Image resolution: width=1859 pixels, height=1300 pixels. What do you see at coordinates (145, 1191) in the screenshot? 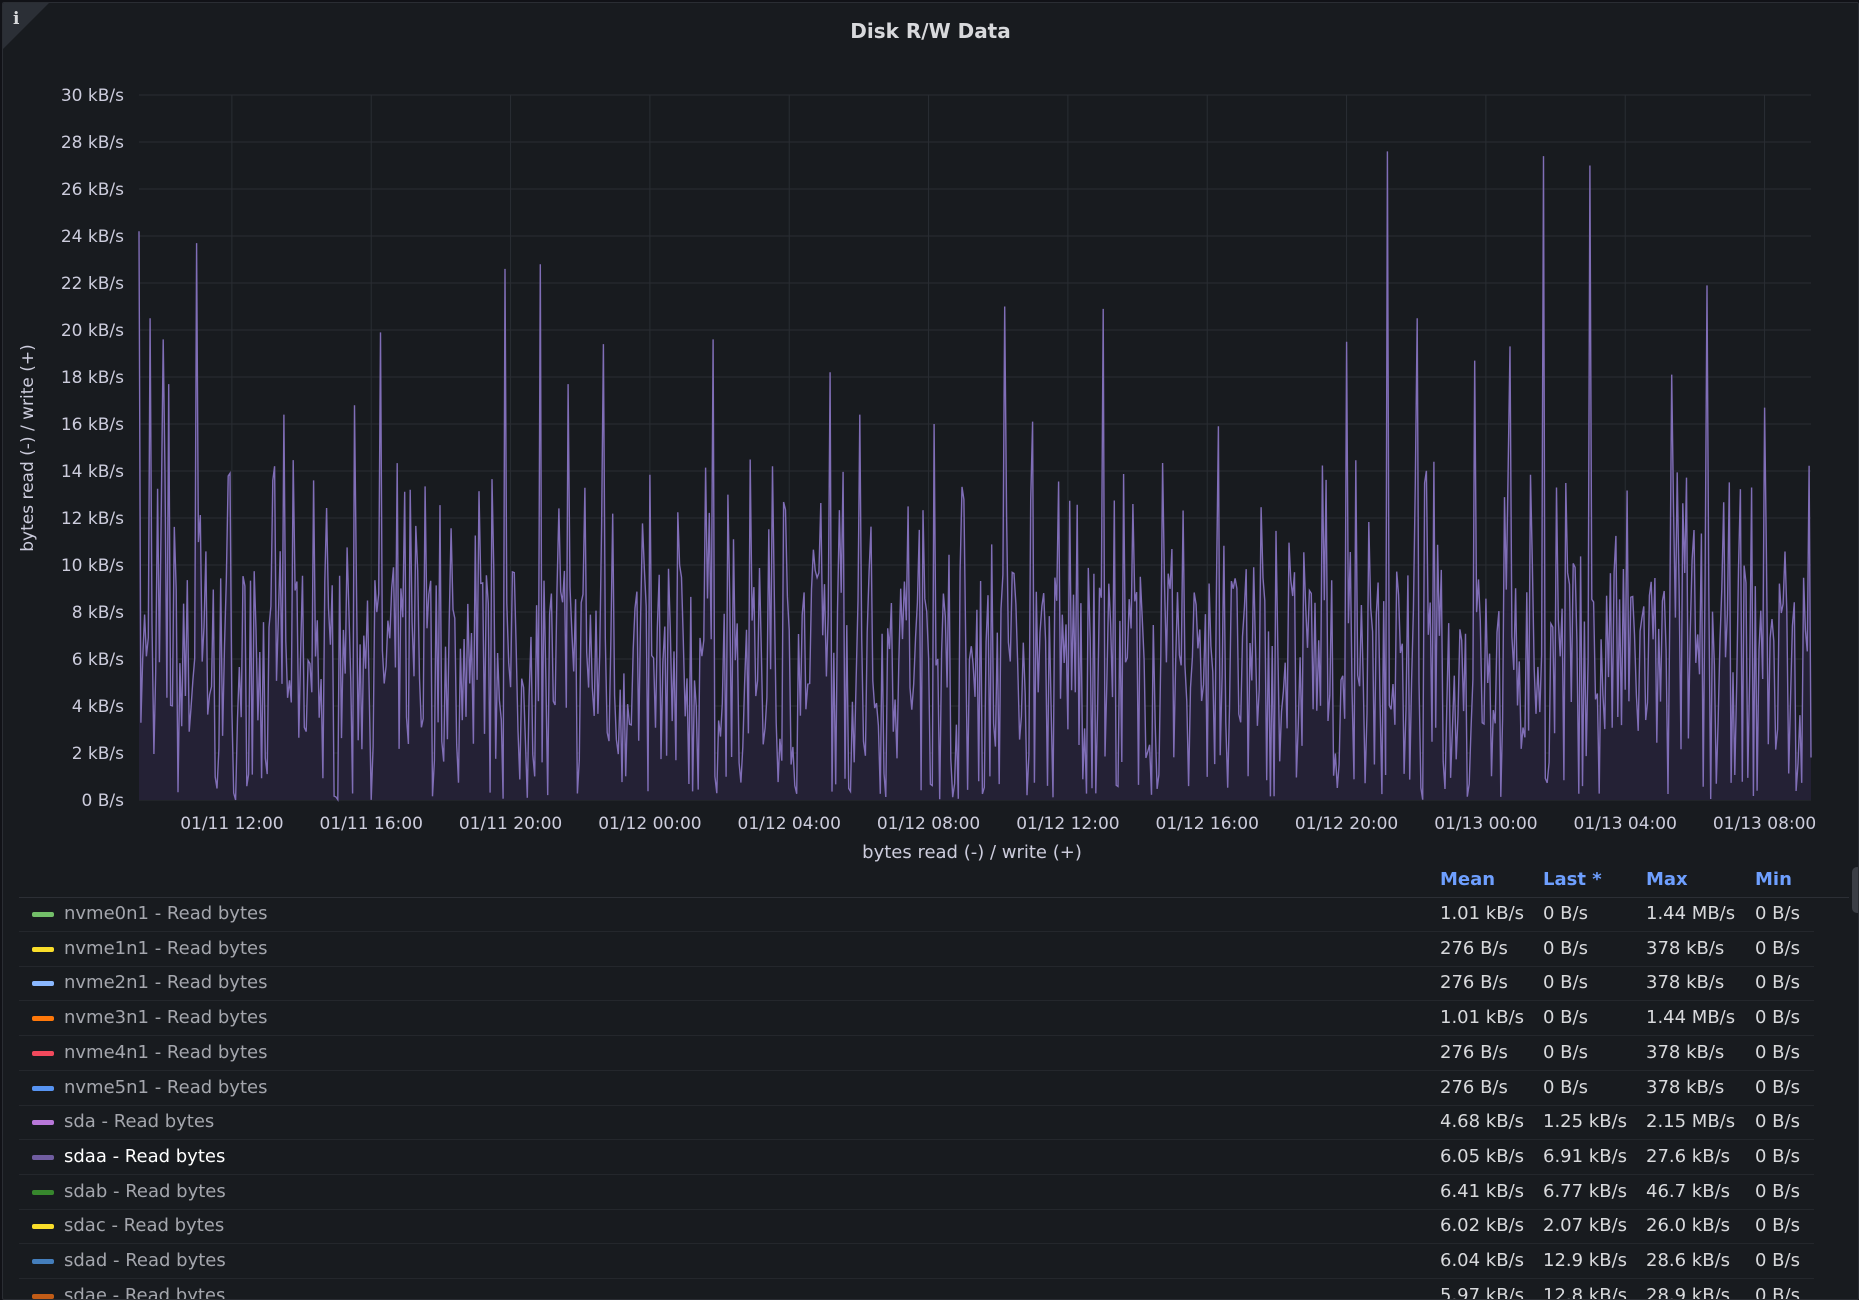
I see `series-name: sdab - Read bytes` at bounding box center [145, 1191].